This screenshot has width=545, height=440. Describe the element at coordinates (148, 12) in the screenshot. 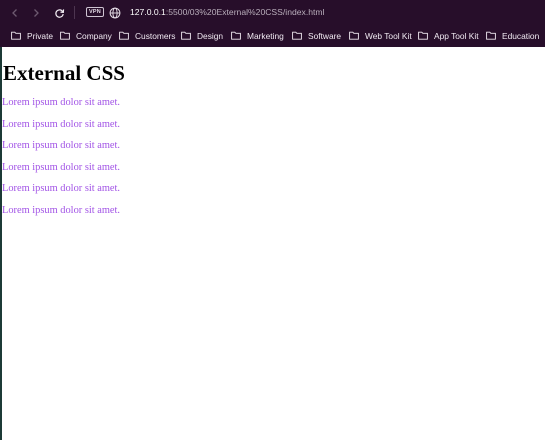

I see `url-host: 127.0.0.1` at that location.